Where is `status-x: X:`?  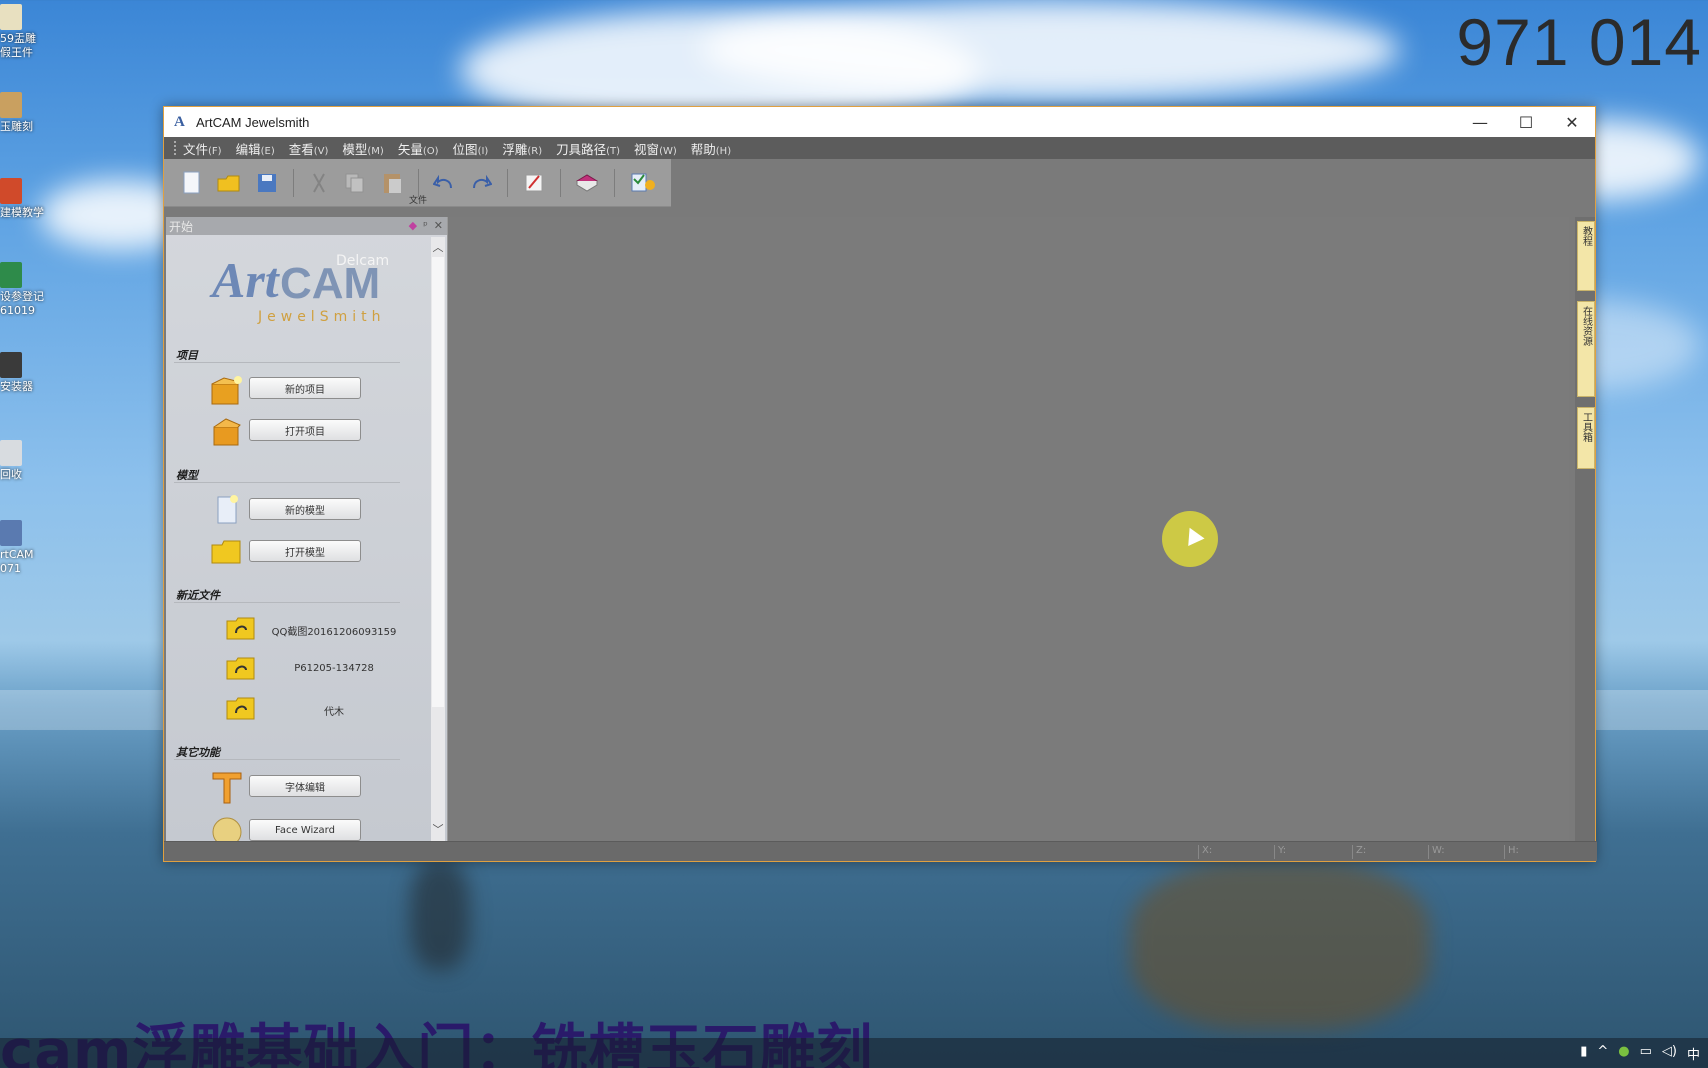
status-x: X: is located at coordinates (1205, 852).